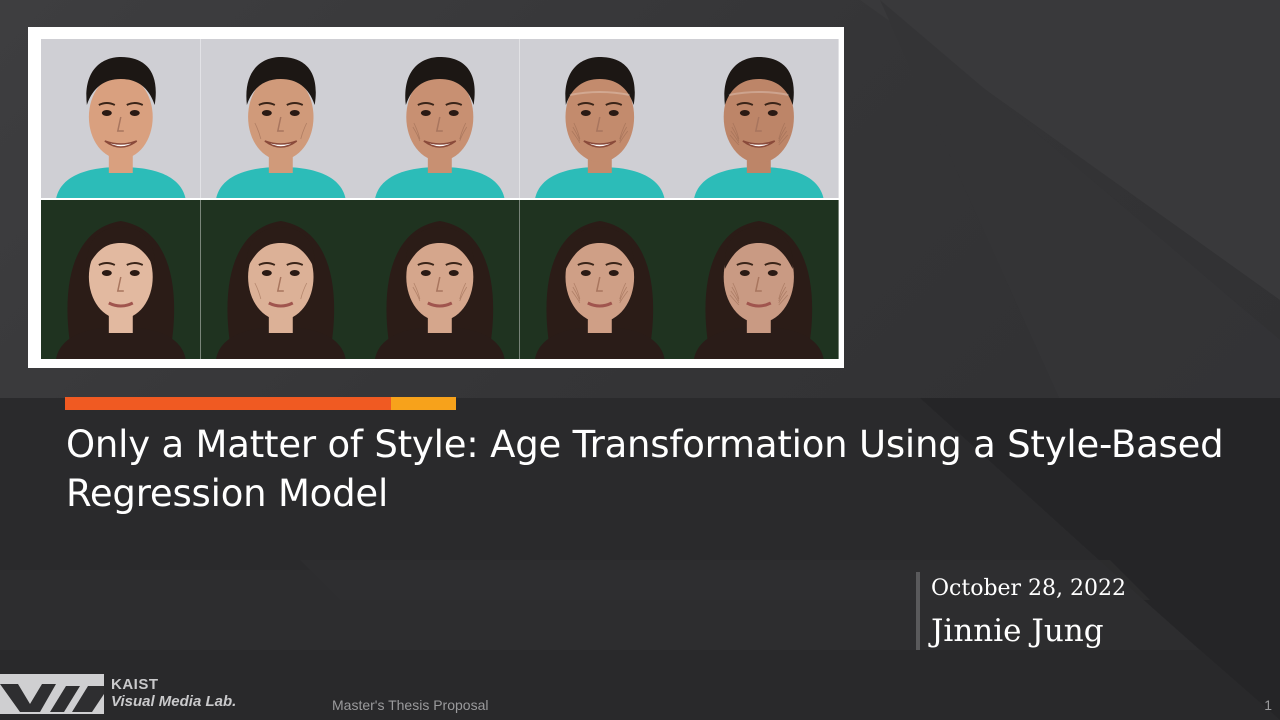 This screenshot has height=720, width=1280. I want to click on row-divider, so click(440, 199).